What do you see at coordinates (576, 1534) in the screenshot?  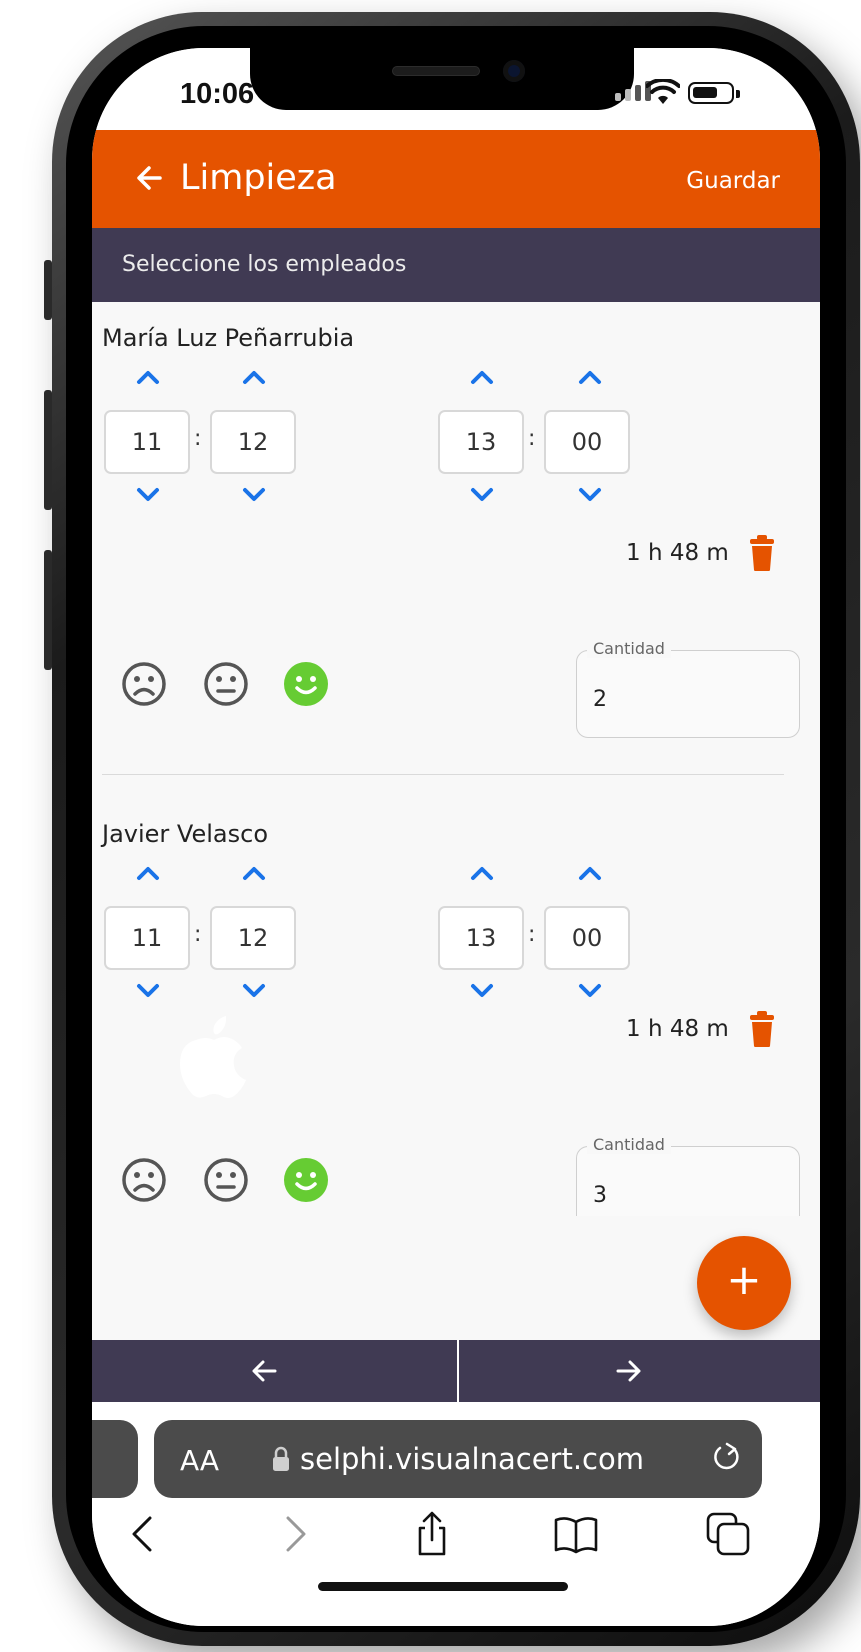 I see `bookmarks-icon` at bounding box center [576, 1534].